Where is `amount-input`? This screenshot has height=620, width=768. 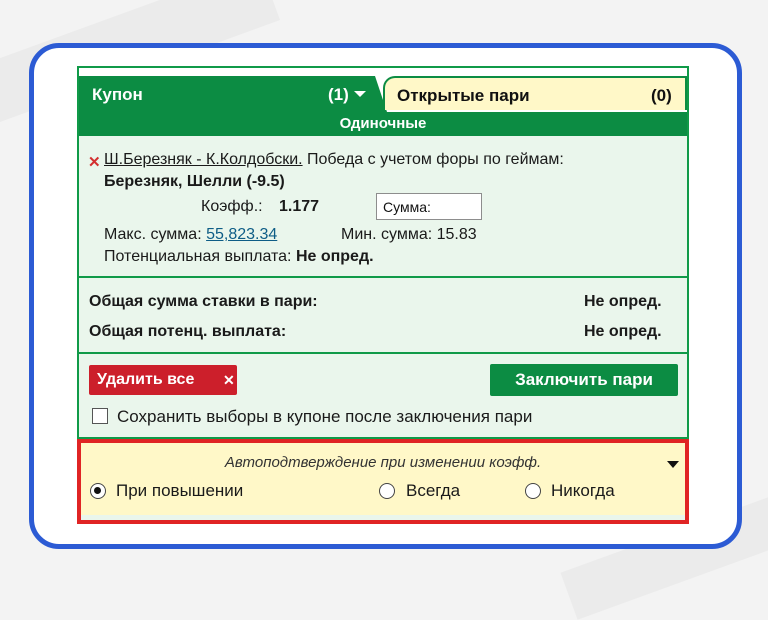 amount-input is located at coordinates (429, 206).